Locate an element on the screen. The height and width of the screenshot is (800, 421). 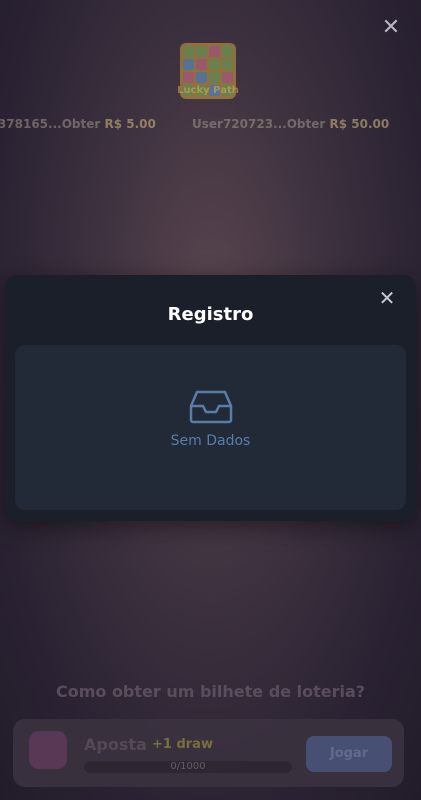
ticker-item: User720723...Obter R$ 50.00 is located at coordinates (290, 124).